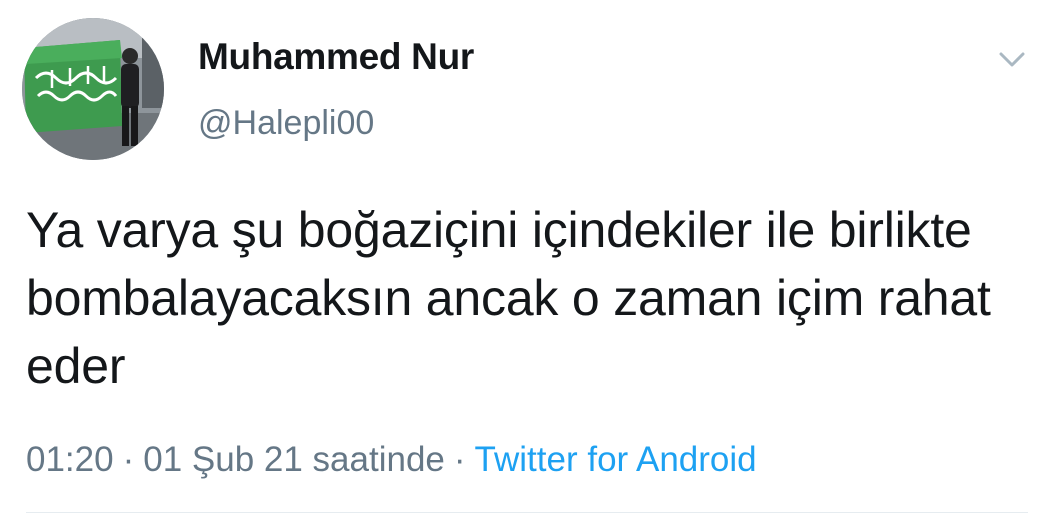 This screenshot has width=1048, height=517. What do you see at coordinates (286, 123) in the screenshot?
I see `user-handle: @Halepli00` at bounding box center [286, 123].